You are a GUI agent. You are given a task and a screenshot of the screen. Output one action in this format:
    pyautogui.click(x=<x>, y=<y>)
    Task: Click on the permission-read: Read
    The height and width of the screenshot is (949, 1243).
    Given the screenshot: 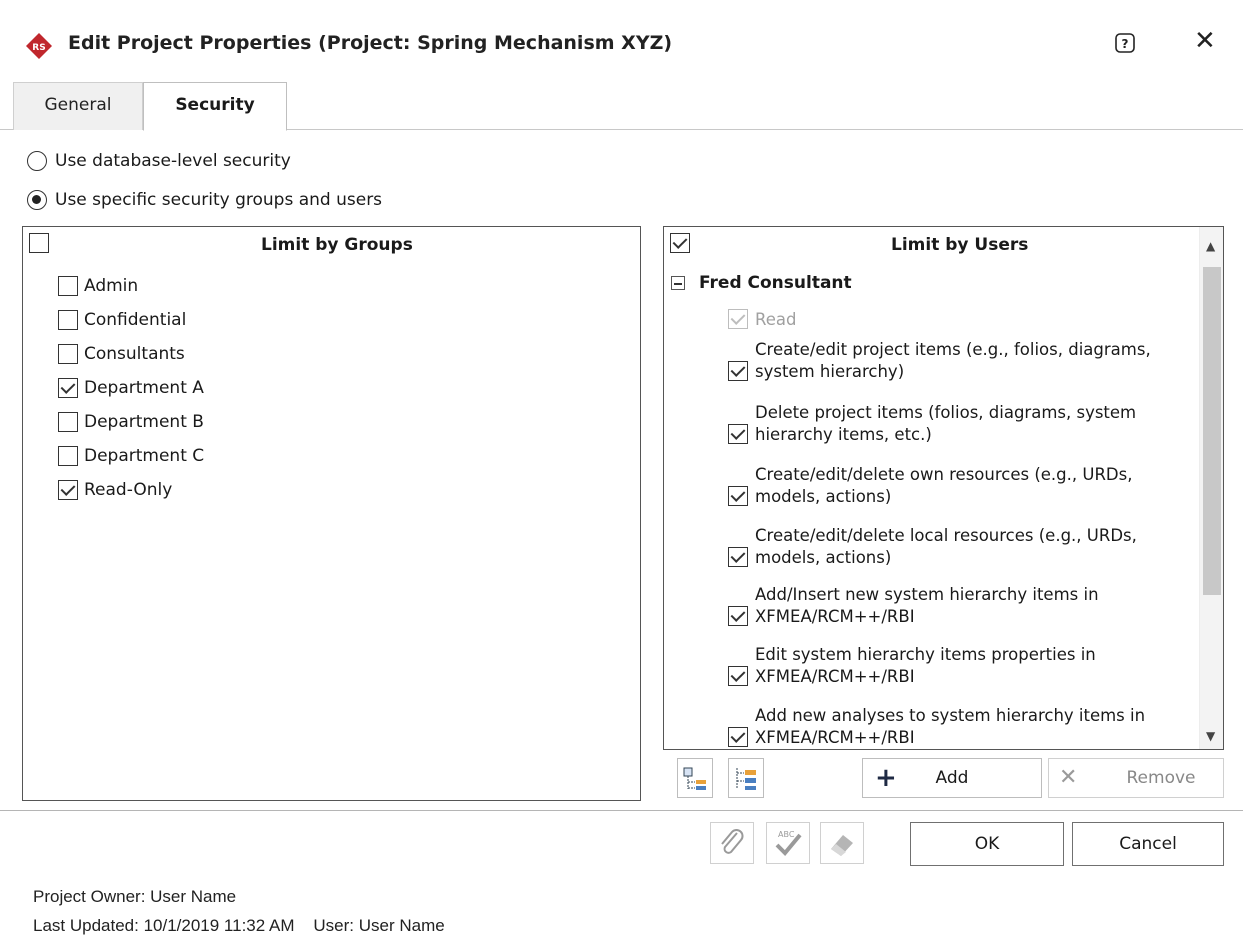 What is the action you would take?
    pyautogui.click(x=958, y=320)
    